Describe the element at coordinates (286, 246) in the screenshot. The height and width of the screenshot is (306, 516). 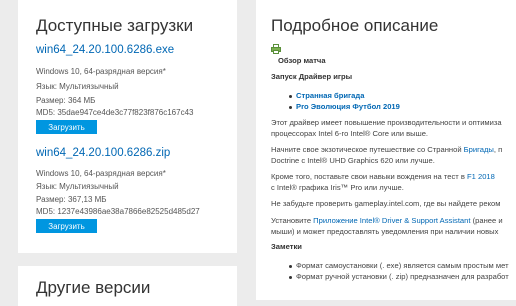
I see `notes-heading: Заметки` at that location.